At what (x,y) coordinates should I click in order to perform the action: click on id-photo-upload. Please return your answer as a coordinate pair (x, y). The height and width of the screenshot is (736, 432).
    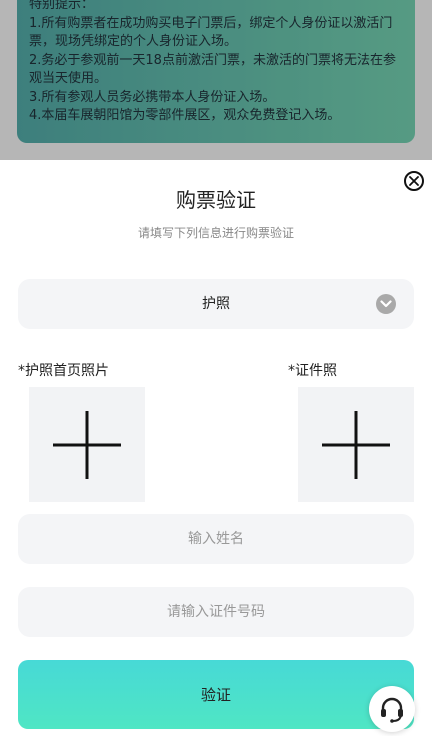
    Looking at the image, I should click on (356, 444).